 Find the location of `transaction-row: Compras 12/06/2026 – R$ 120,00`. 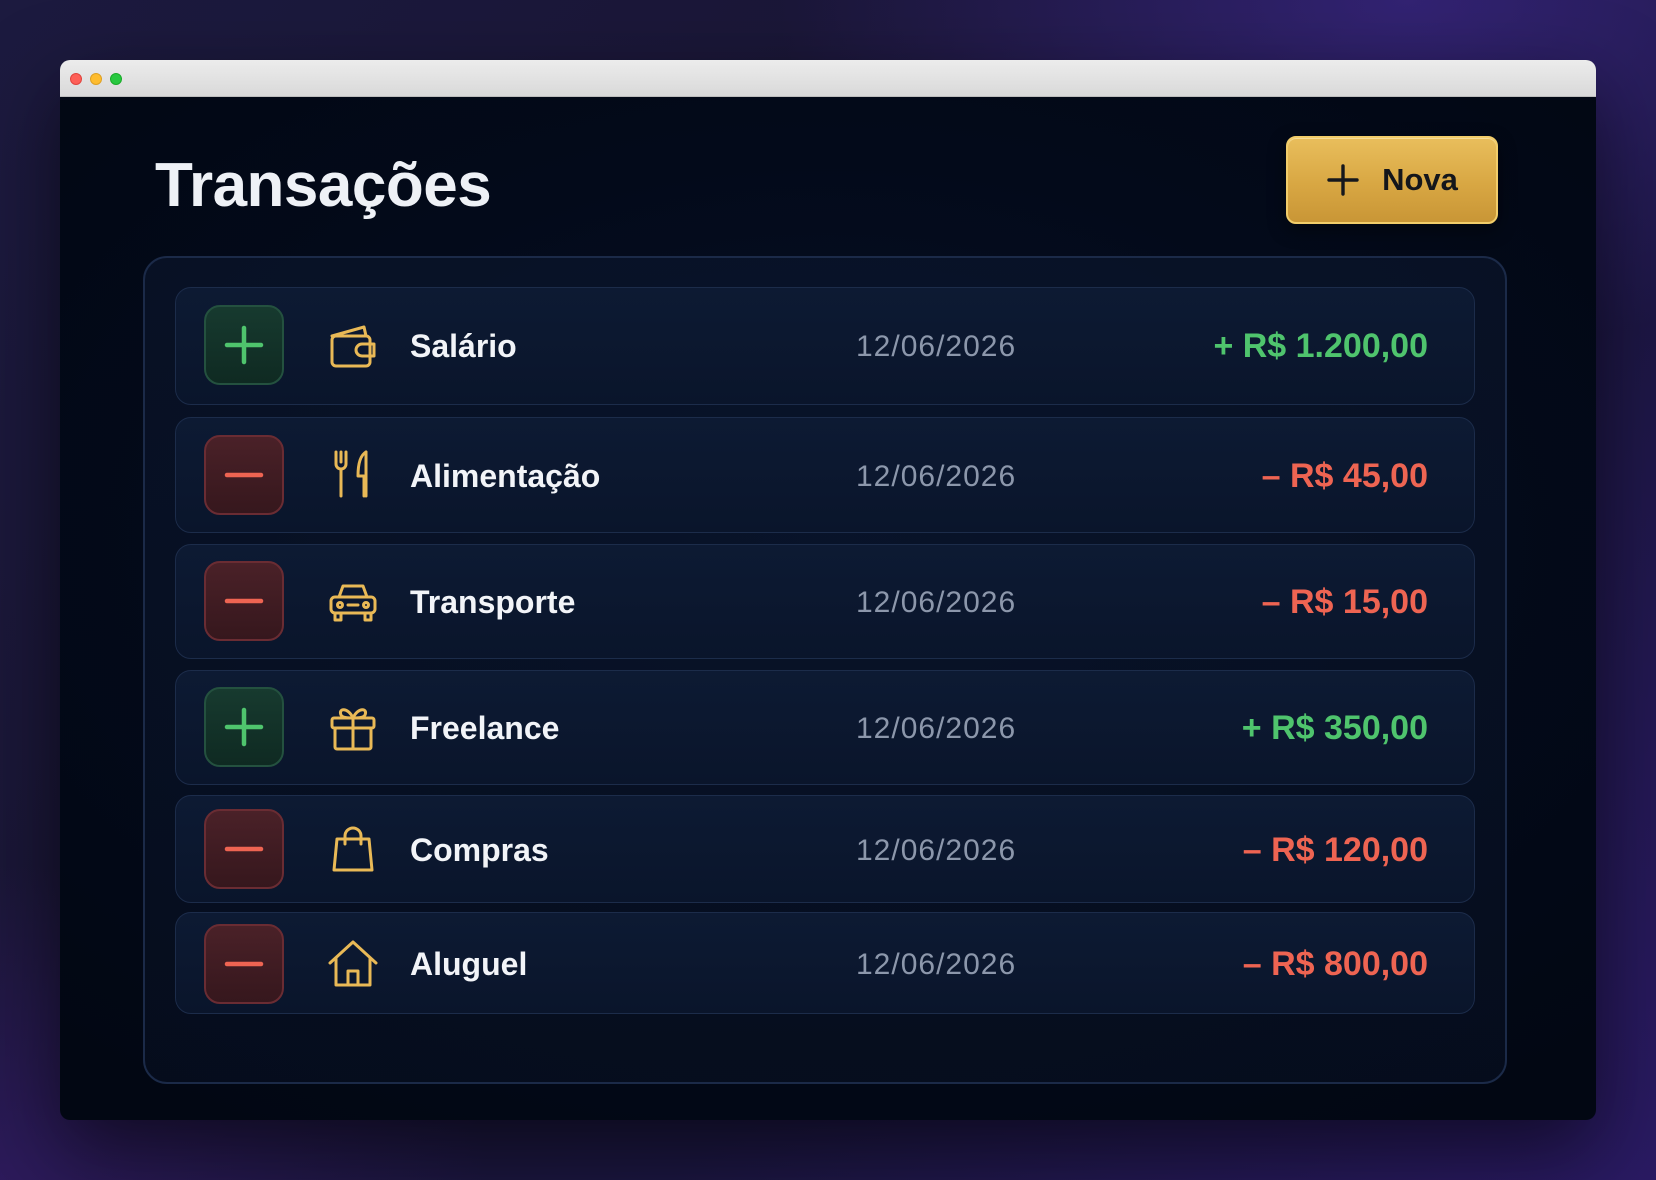

transaction-row: Compras 12/06/2026 – R$ 120,00 is located at coordinates (825, 849).